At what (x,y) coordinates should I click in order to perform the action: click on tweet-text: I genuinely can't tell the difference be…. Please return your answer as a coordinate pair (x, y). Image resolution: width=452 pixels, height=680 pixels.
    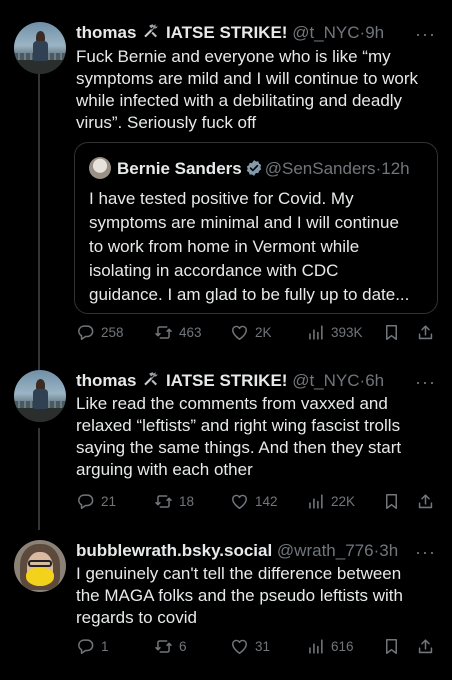
    Looking at the image, I should click on (256, 596).